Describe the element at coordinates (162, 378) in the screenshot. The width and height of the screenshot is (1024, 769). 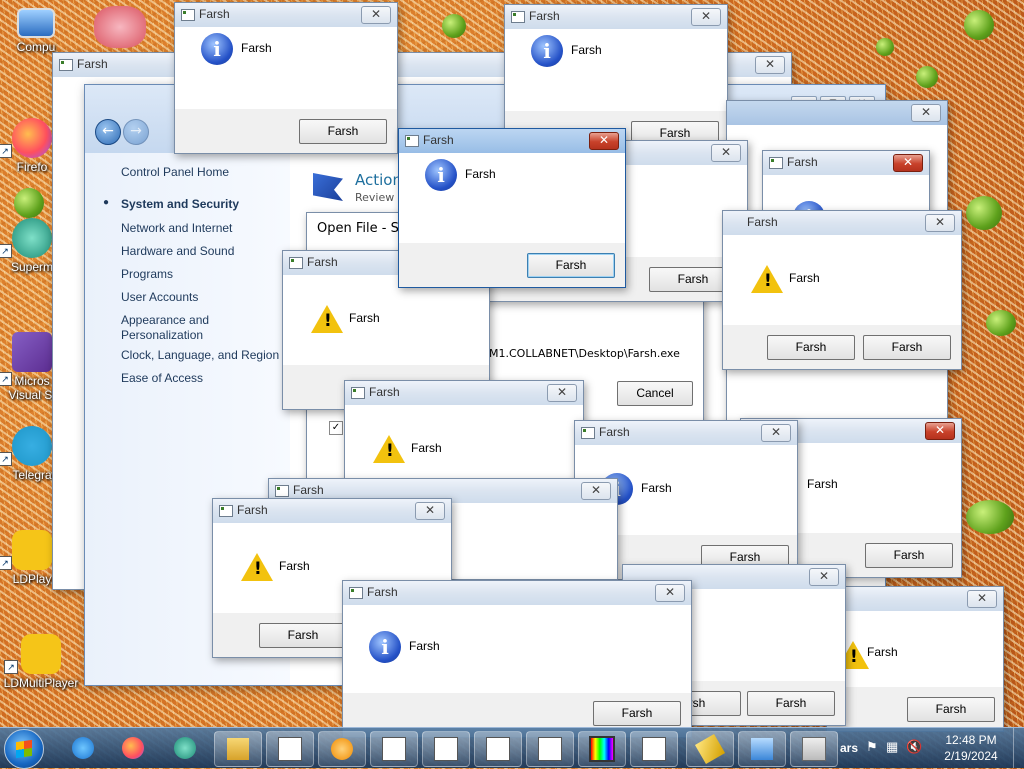
I see `sidebar-item-ease-of-access: Ease of Access` at that location.